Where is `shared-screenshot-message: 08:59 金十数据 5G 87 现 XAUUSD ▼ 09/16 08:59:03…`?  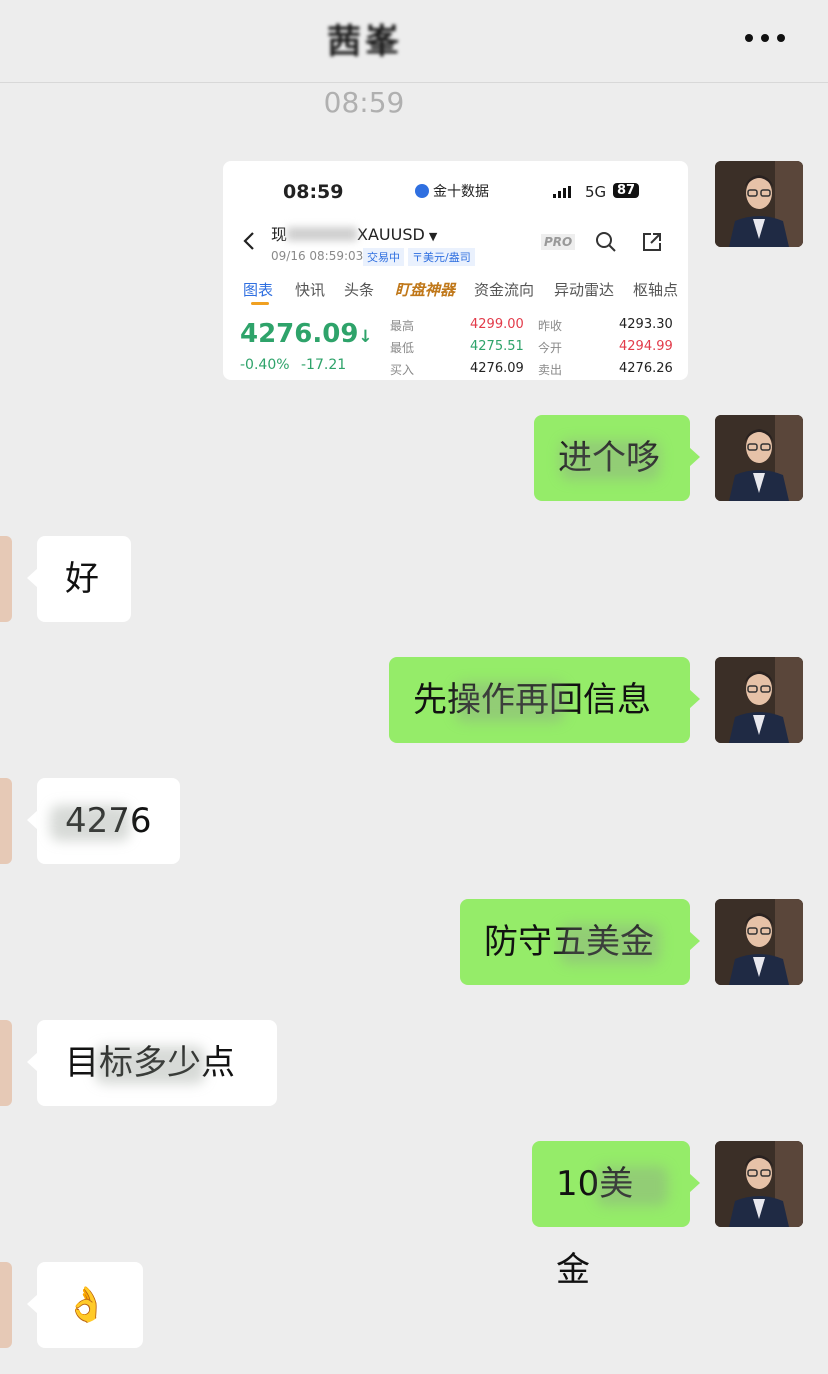
shared-screenshot-message: 08:59 金十数据 5G 87 现 XAUUSD ▼ 09/16 08:59:03… is located at coordinates (455, 270).